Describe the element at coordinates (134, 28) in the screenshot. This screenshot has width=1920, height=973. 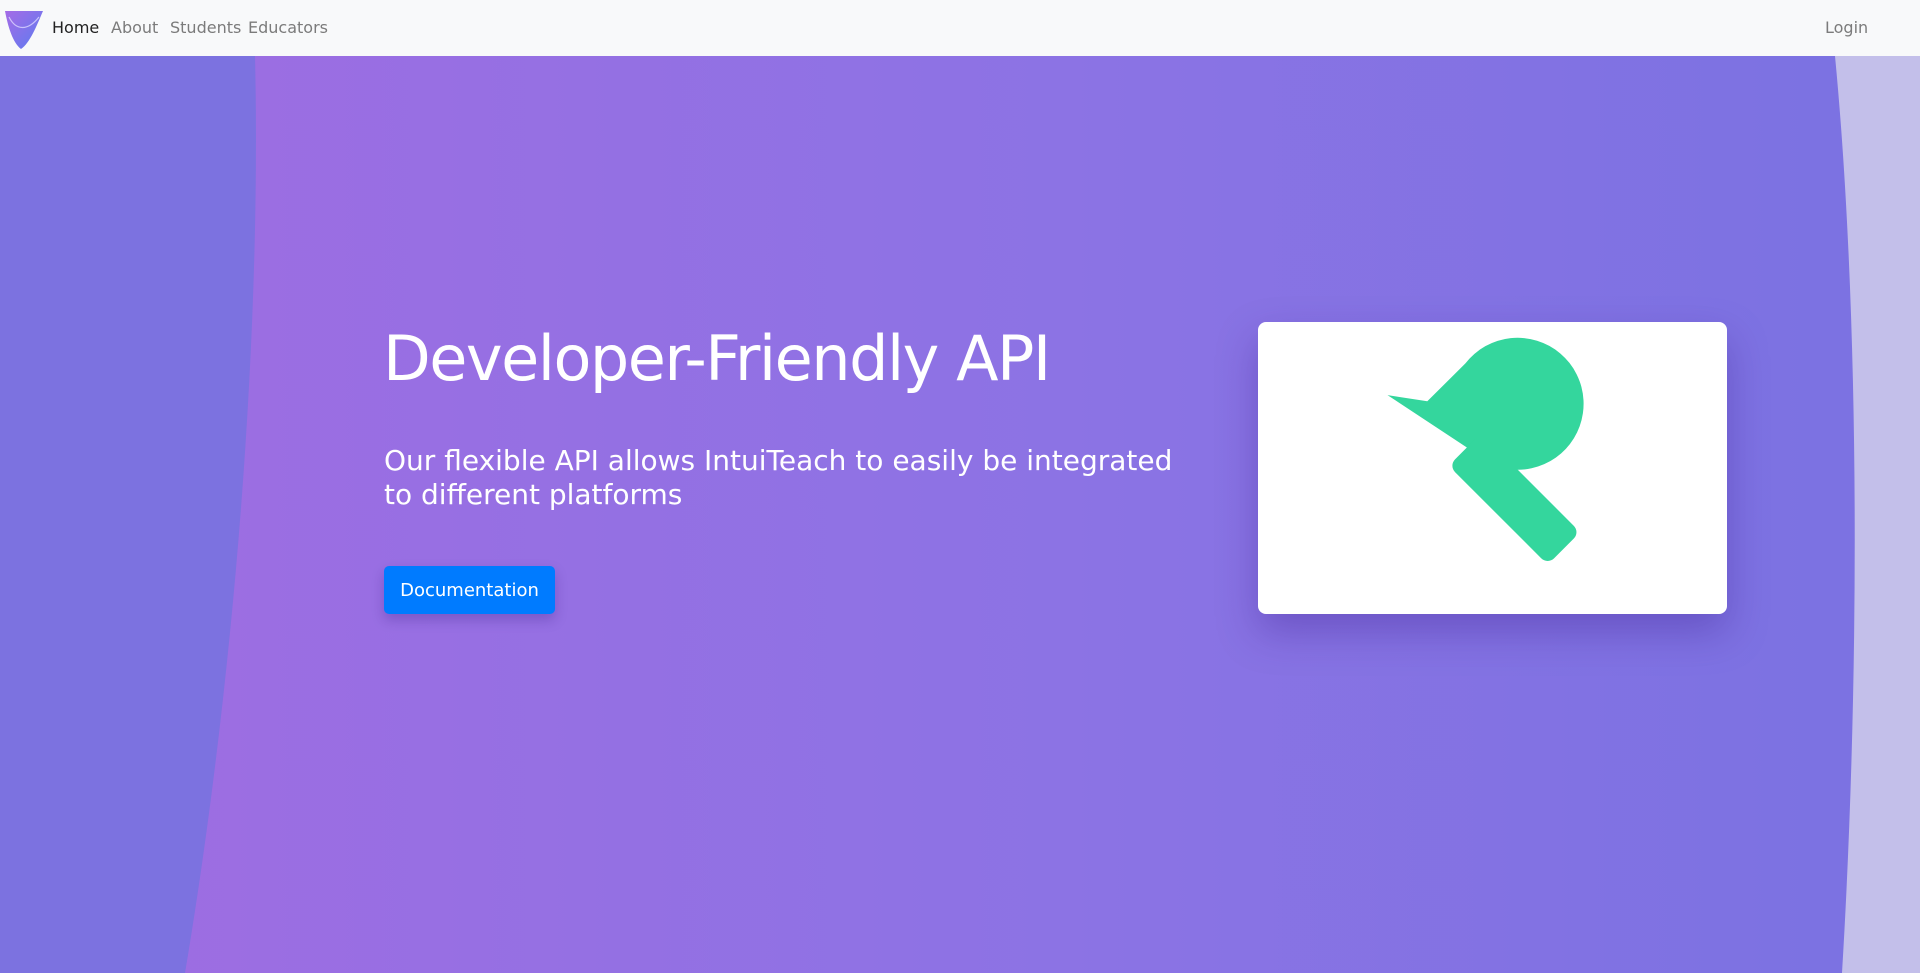
I see `nav-about-link: About` at that location.